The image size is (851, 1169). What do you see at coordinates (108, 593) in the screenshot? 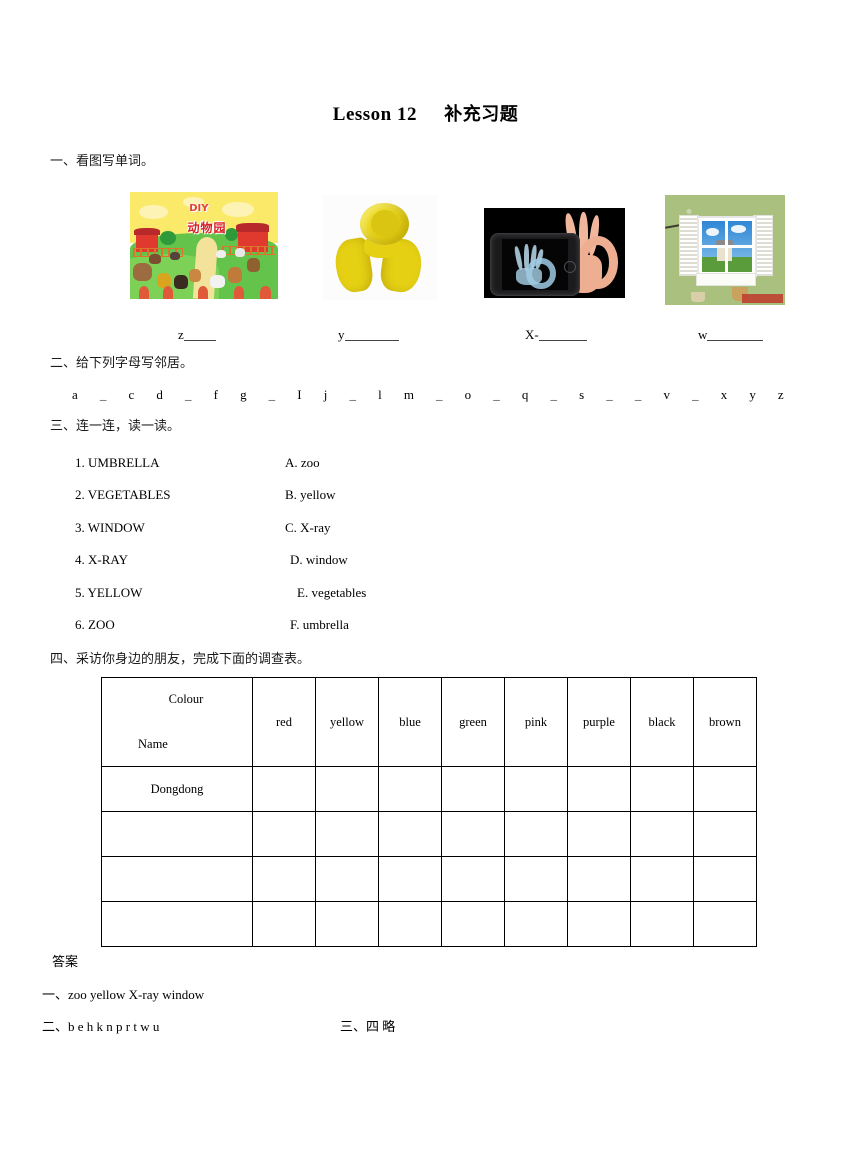
I see `match-left-item-5: 5. YELLOW` at bounding box center [108, 593].